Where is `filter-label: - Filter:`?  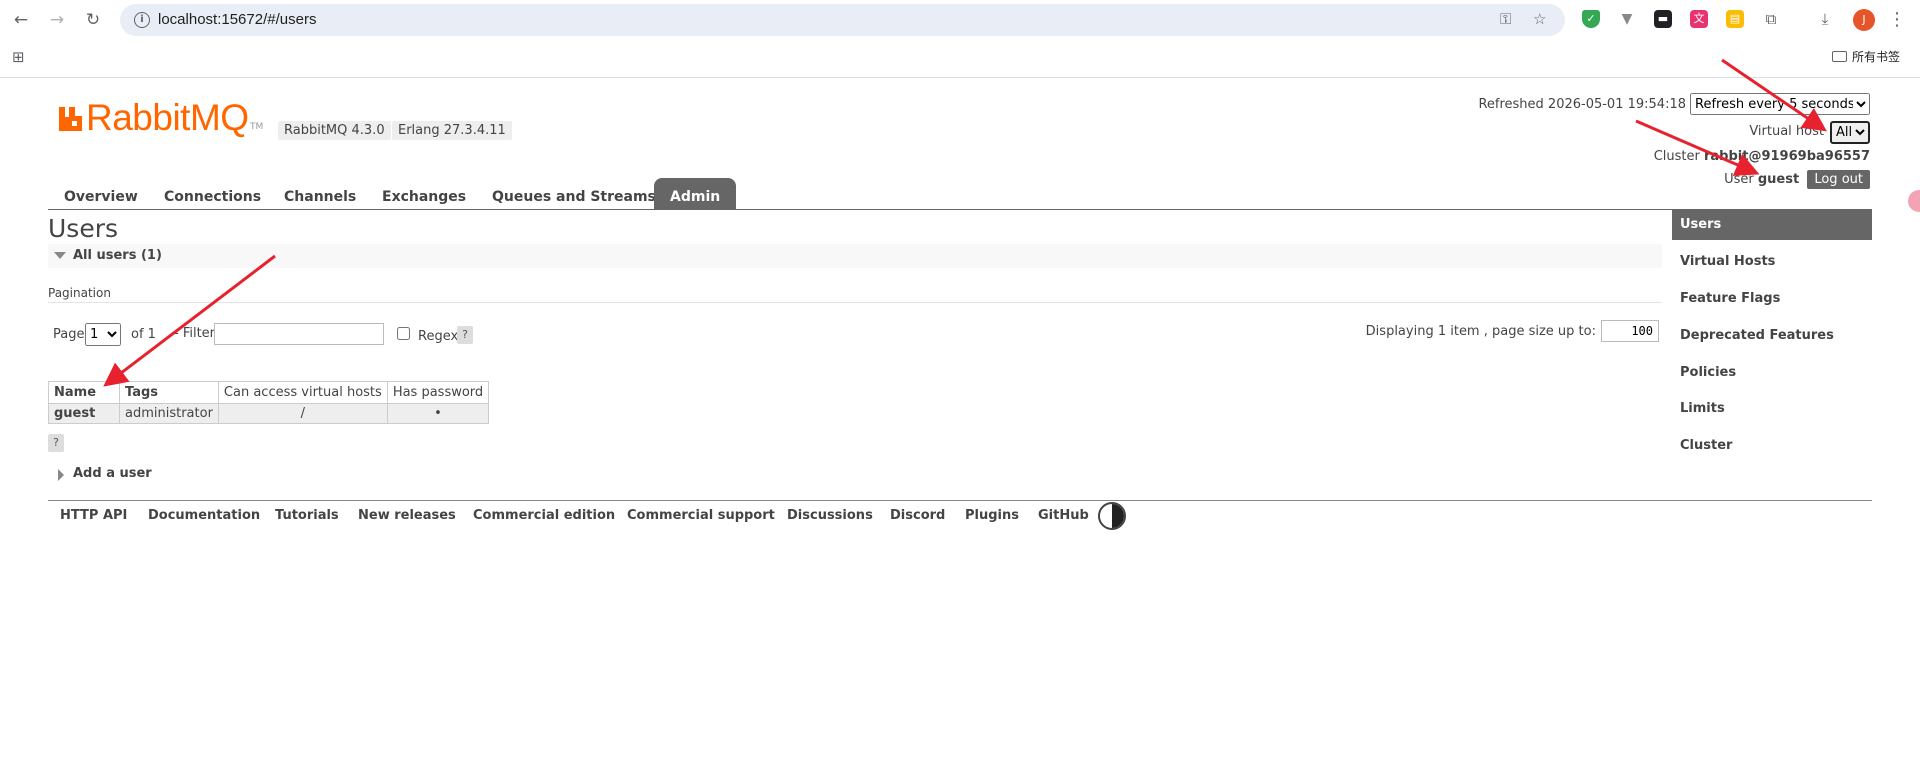
filter-label: - Filter: is located at coordinates (197, 333).